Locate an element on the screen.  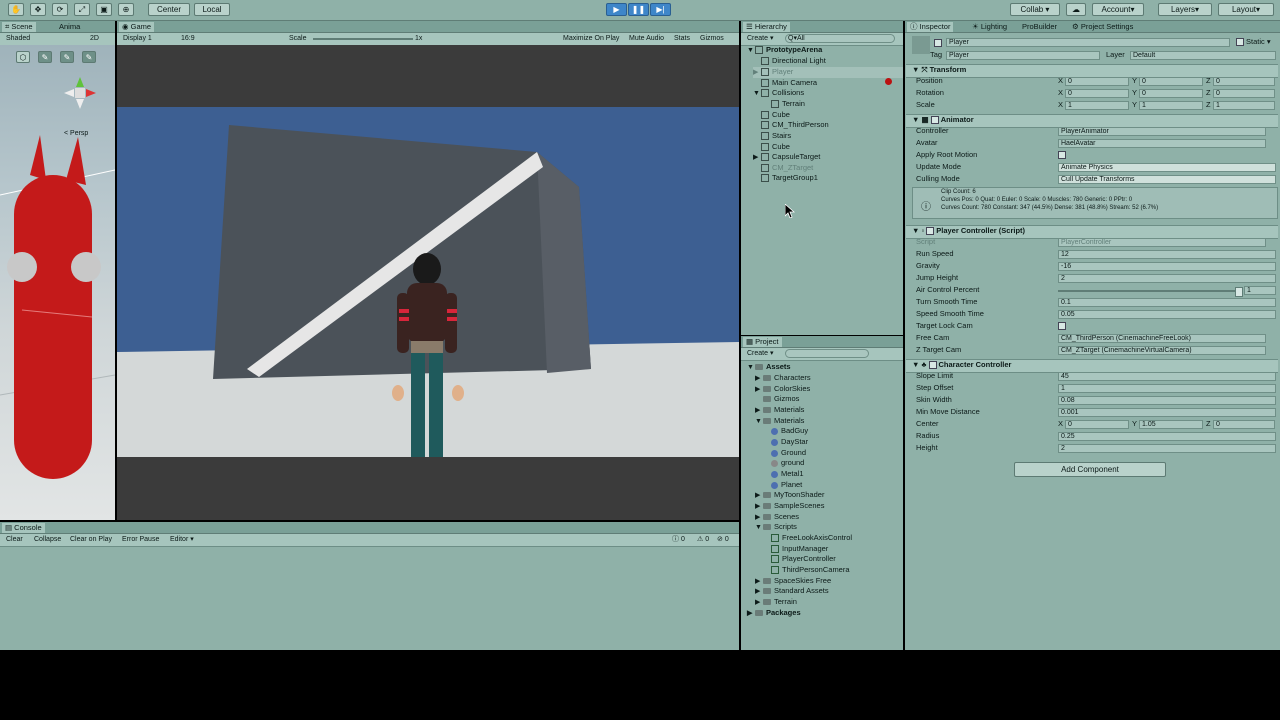
controller-field: PlayerAnimator is located at coordinates (1162, 131).